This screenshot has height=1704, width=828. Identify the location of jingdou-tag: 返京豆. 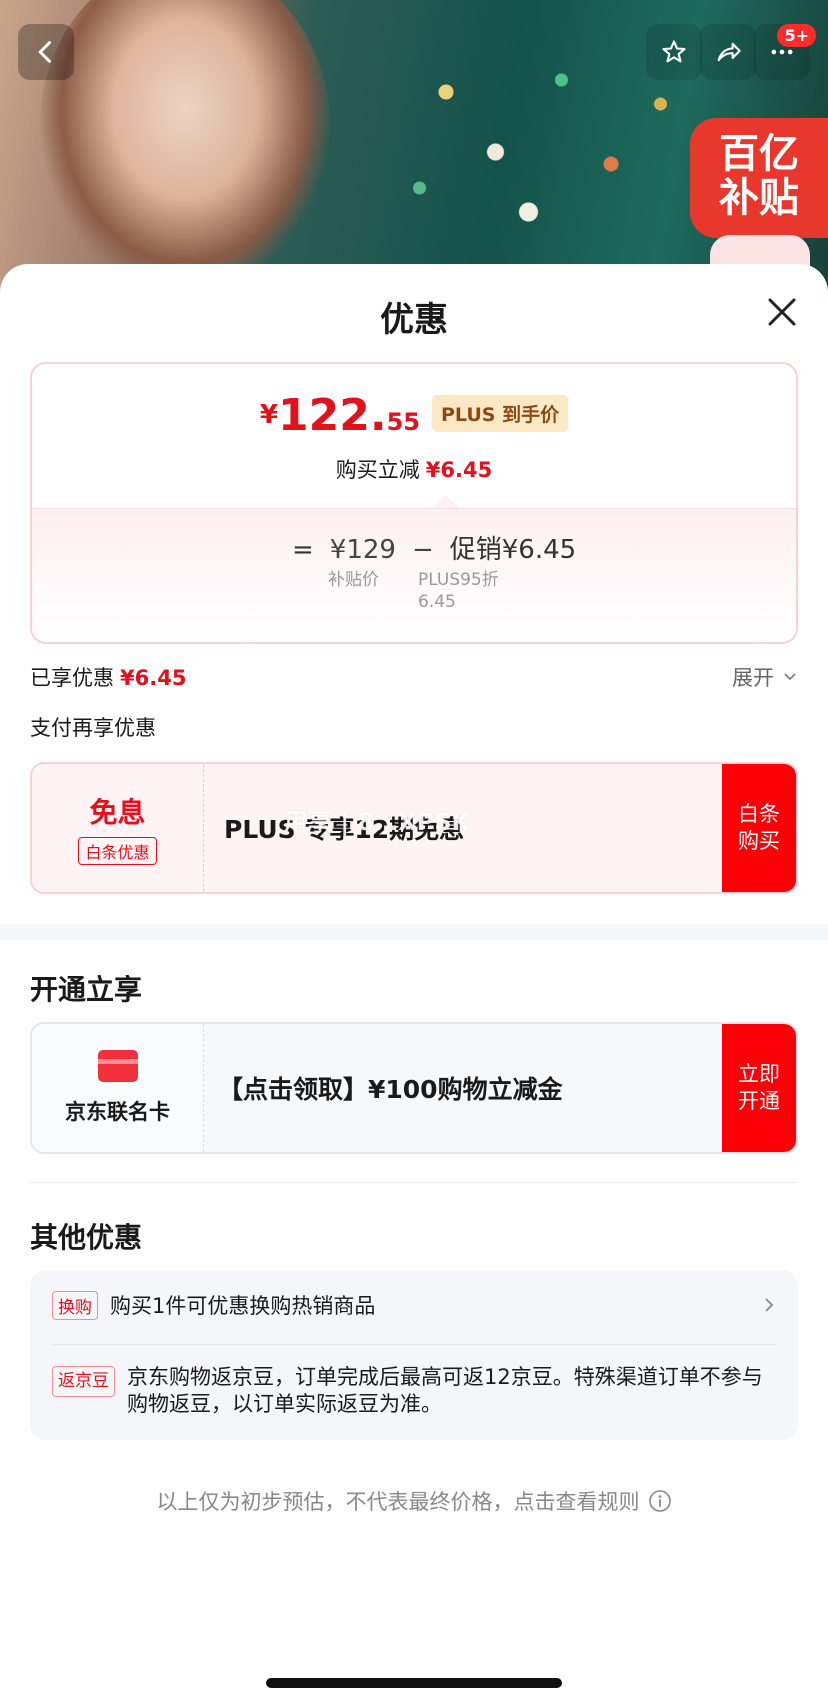
(83, 1381).